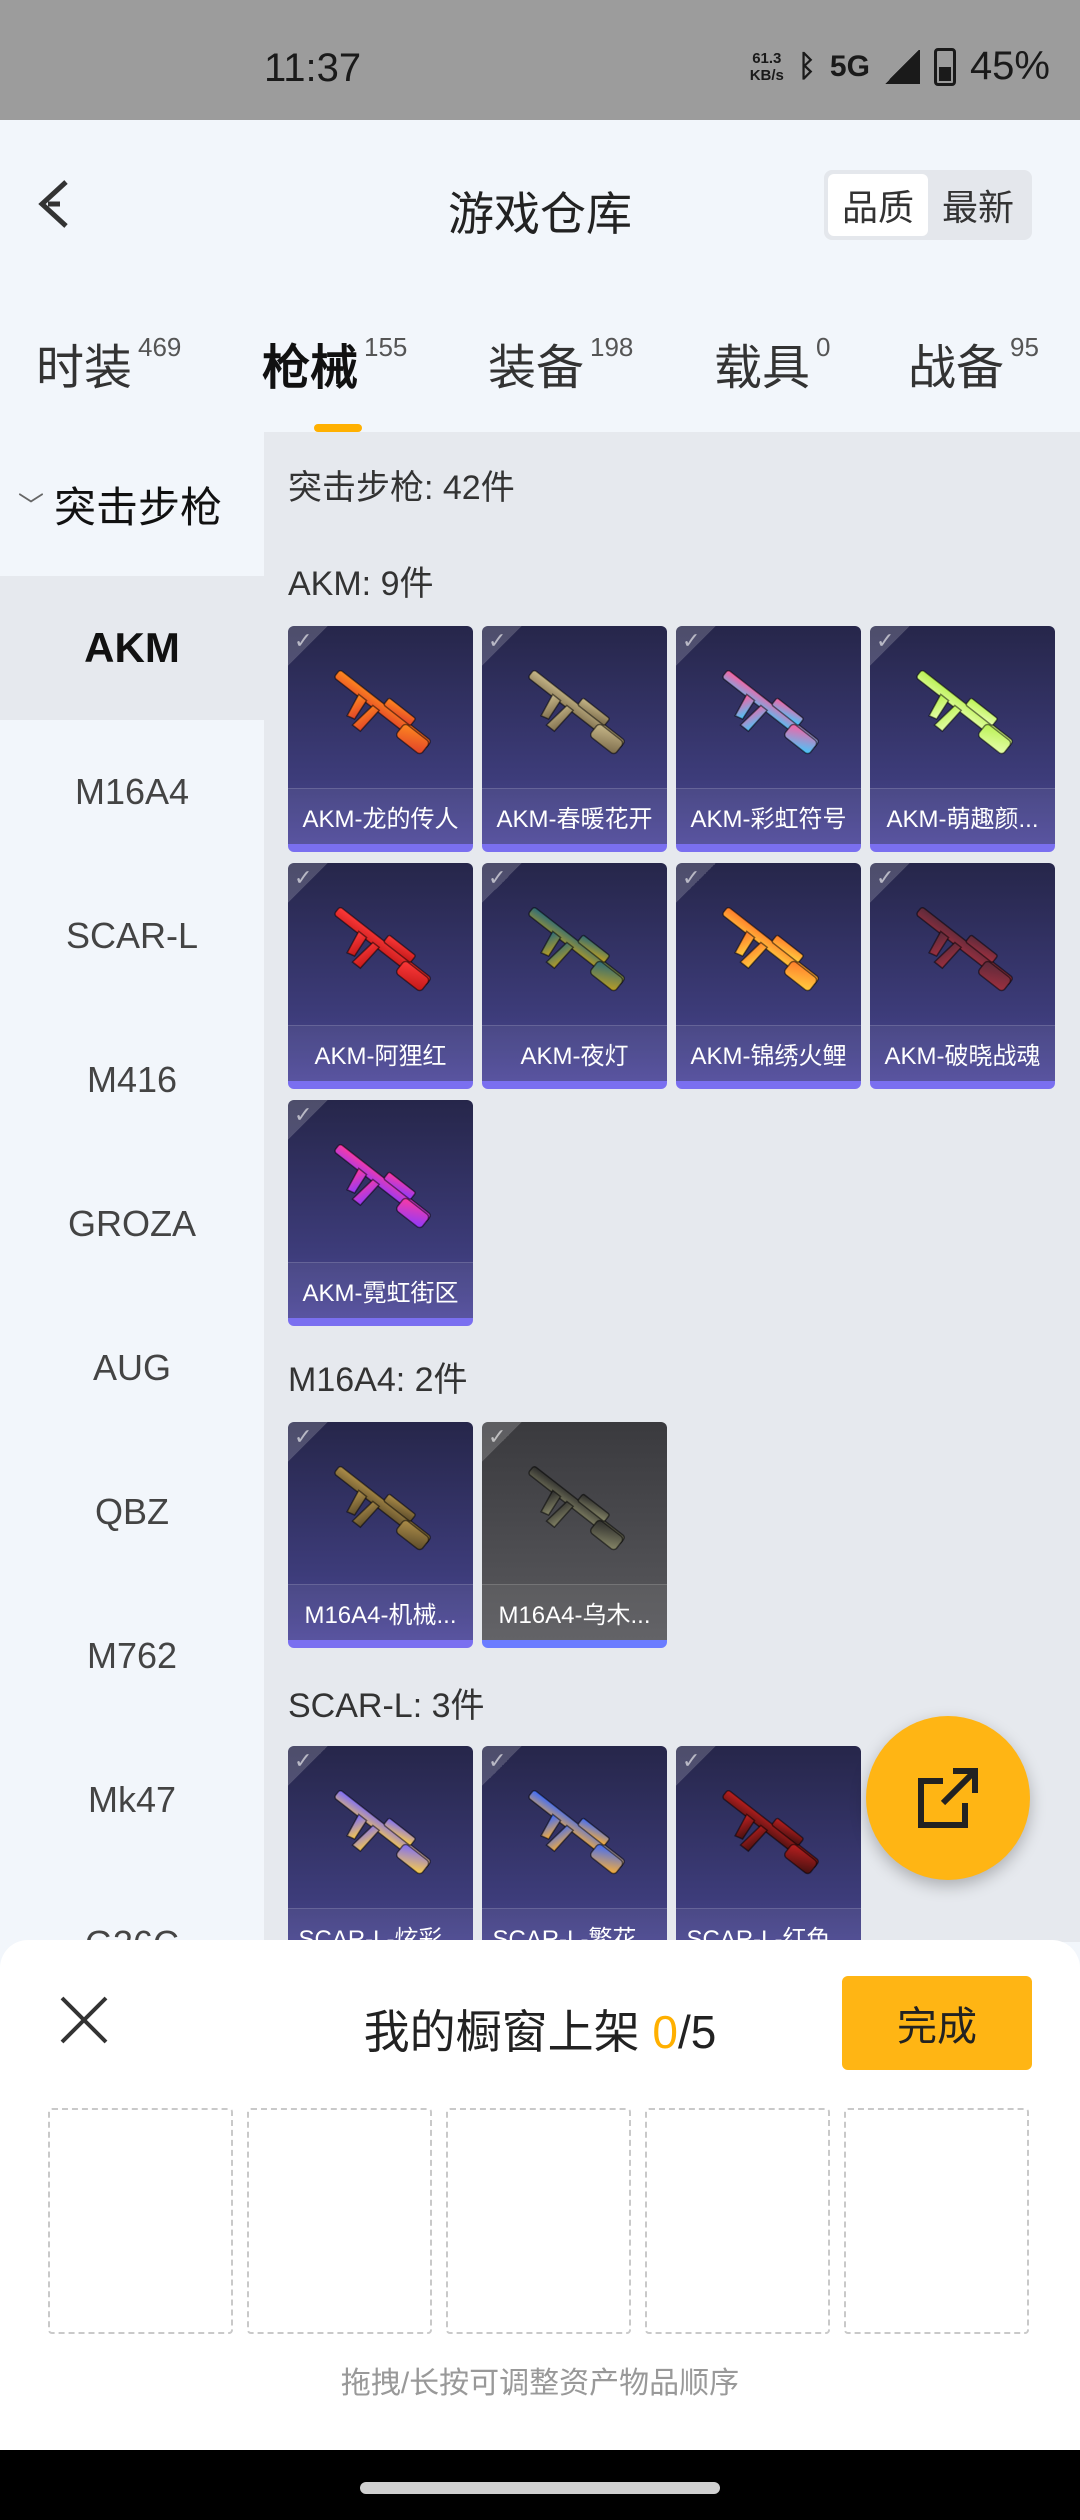 The height and width of the screenshot is (2520, 1080). What do you see at coordinates (806, 66) in the screenshot?
I see `bluetooth-icon: ᛒ` at bounding box center [806, 66].